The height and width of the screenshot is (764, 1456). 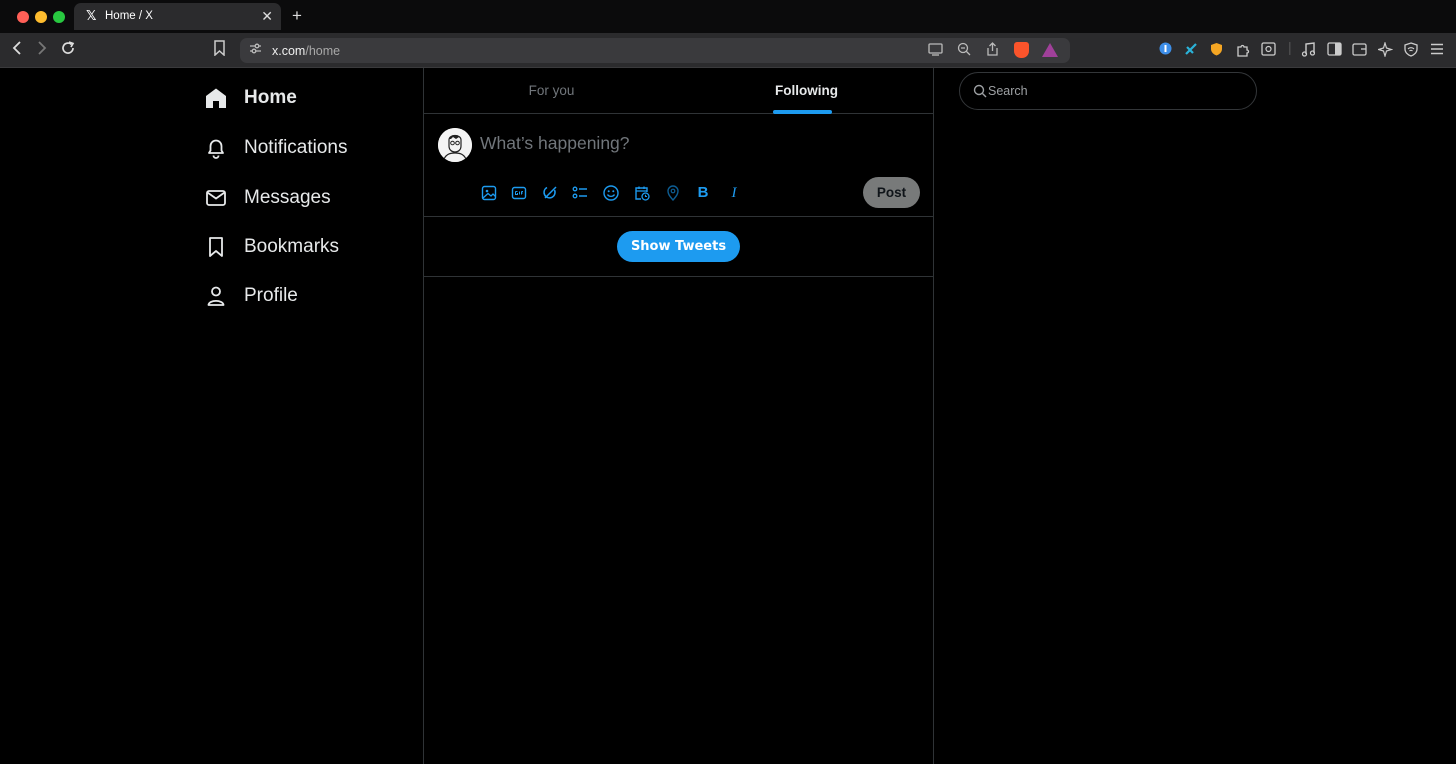 What do you see at coordinates (1050, 50) in the screenshot?
I see `brave-rewards-icon` at bounding box center [1050, 50].